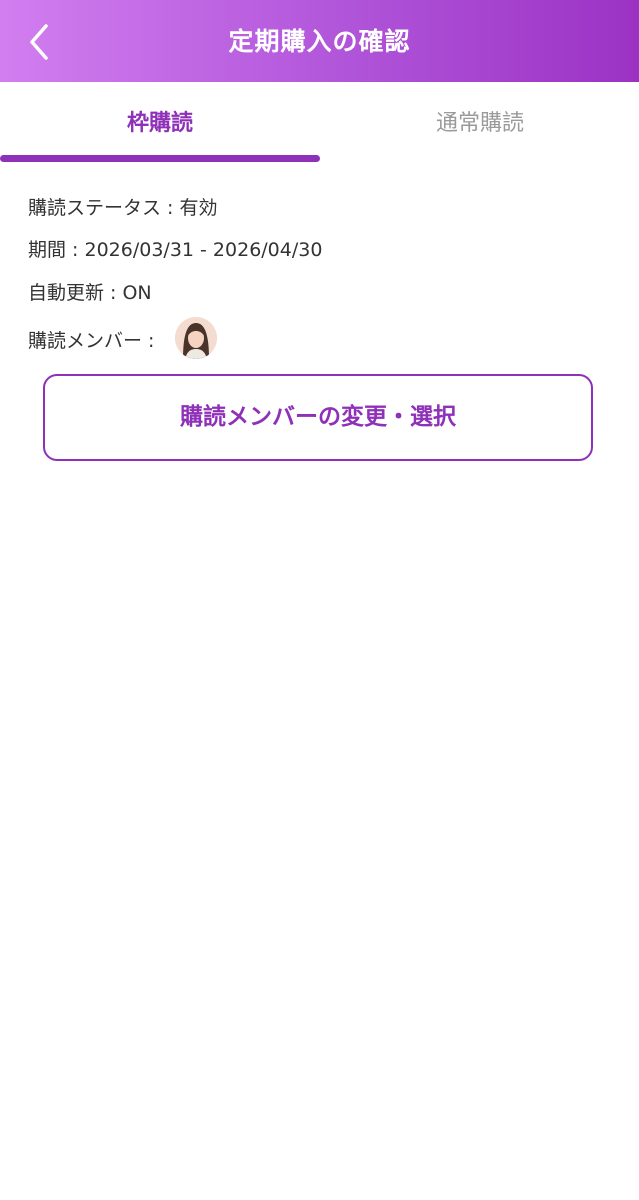 The width and height of the screenshot is (639, 1200). What do you see at coordinates (175, 250) in the screenshot?
I see `subscription-period: 期間 : 2026/03/31 - 2026/04/30` at bounding box center [175, 250].